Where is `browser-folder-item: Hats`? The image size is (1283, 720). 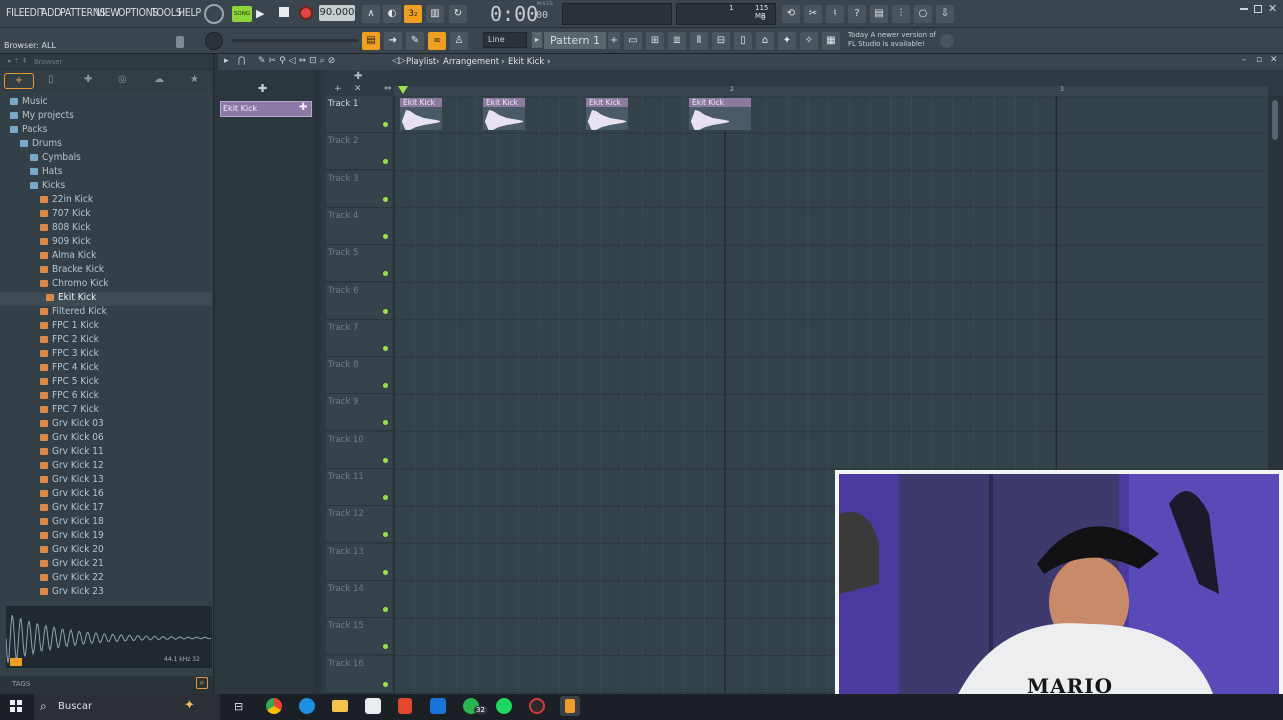 browser-folder-item: Hats is located at coordinates (106, 173).